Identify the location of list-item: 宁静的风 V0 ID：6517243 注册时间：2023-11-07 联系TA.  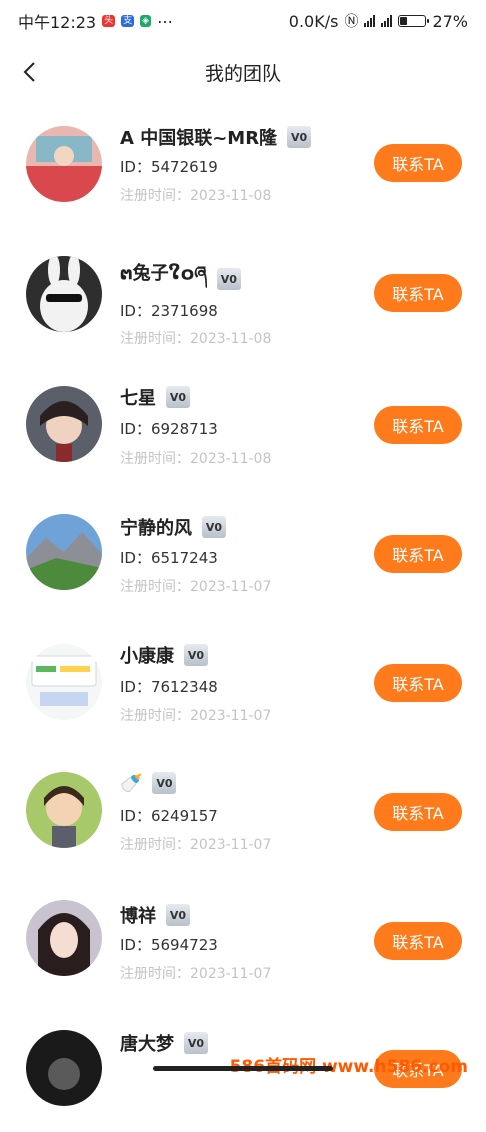
(243, 554).